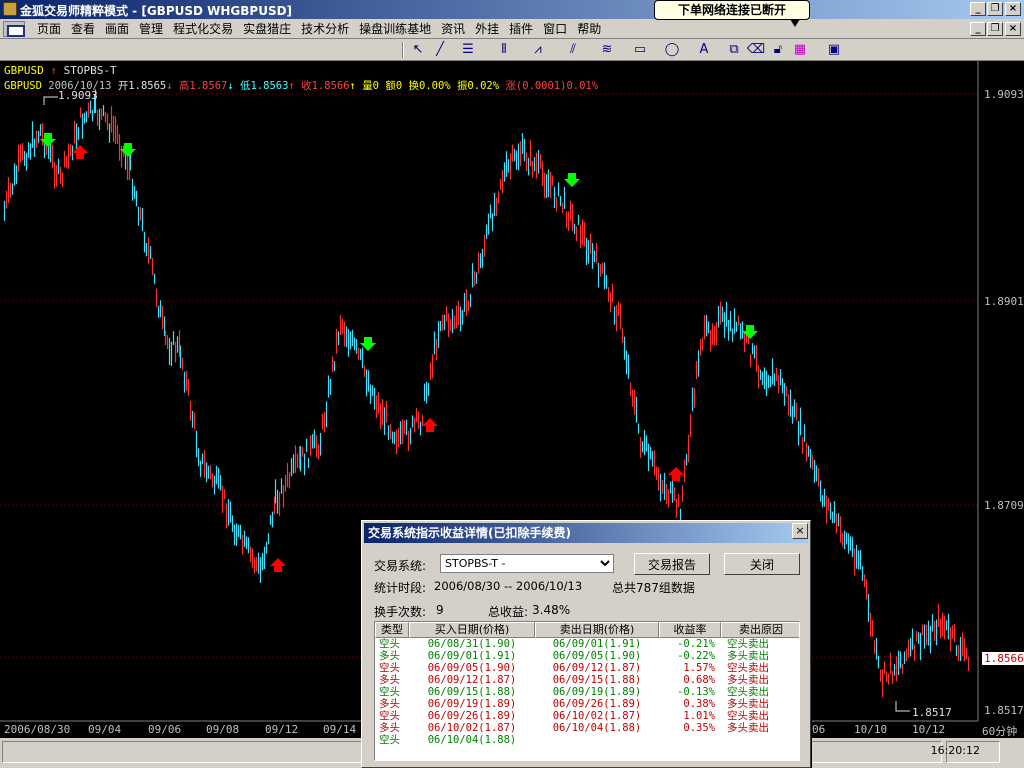 Image resolution: width=1024 pixels, height=768 pixels. I want to click on col-return: 收益率, so click(690, 630).